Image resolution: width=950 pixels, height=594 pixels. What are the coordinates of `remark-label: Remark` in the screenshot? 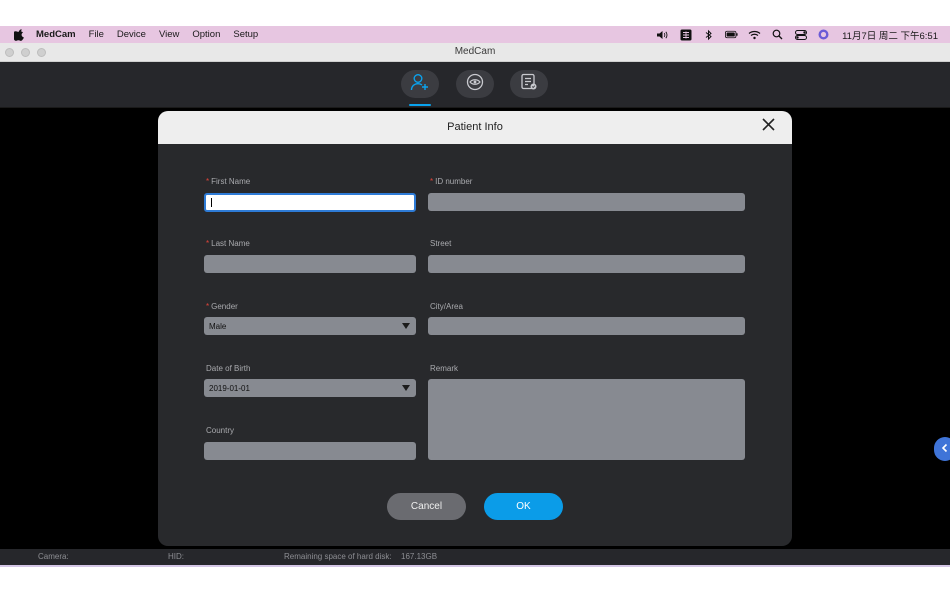 It's located at (444, 368).